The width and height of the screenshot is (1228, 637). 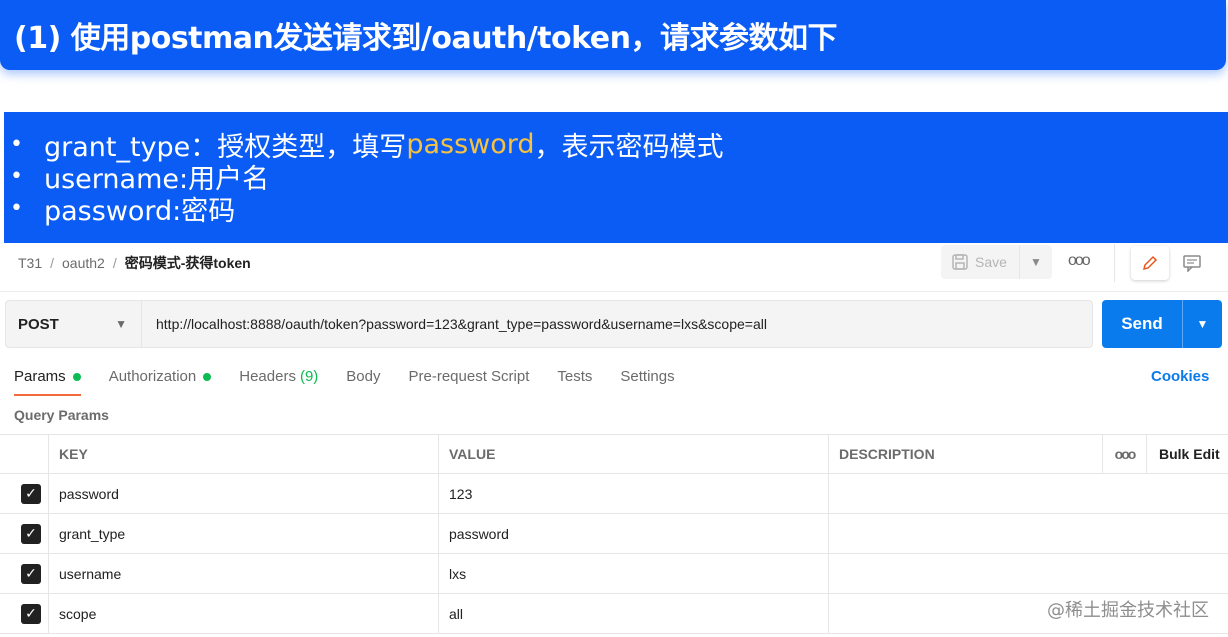 I want to click on tab-label: Pre-request Script, so click(x=469, y=376).